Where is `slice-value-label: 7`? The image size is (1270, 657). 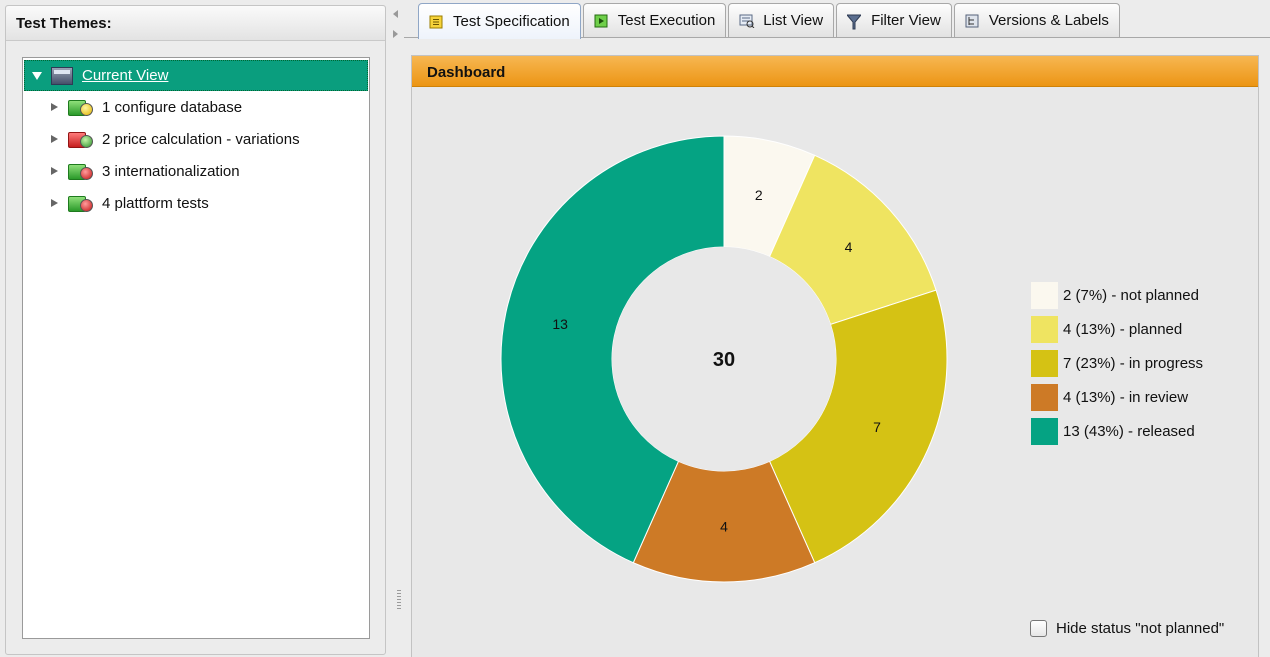 slice-value-label: 7 is located at coordinates (877, 427).